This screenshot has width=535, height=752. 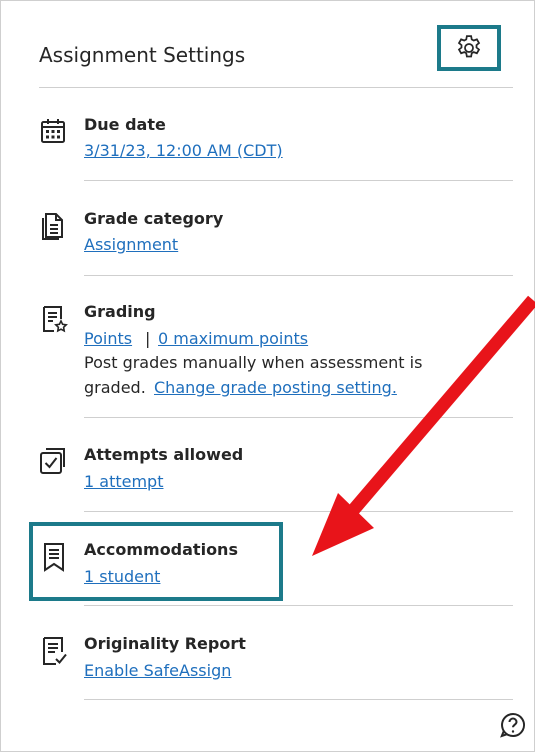 What do you see at coordinates (156, 561) in the screenshot?
I see `accommodations-highlight-box` at bounding box center [156, 561].